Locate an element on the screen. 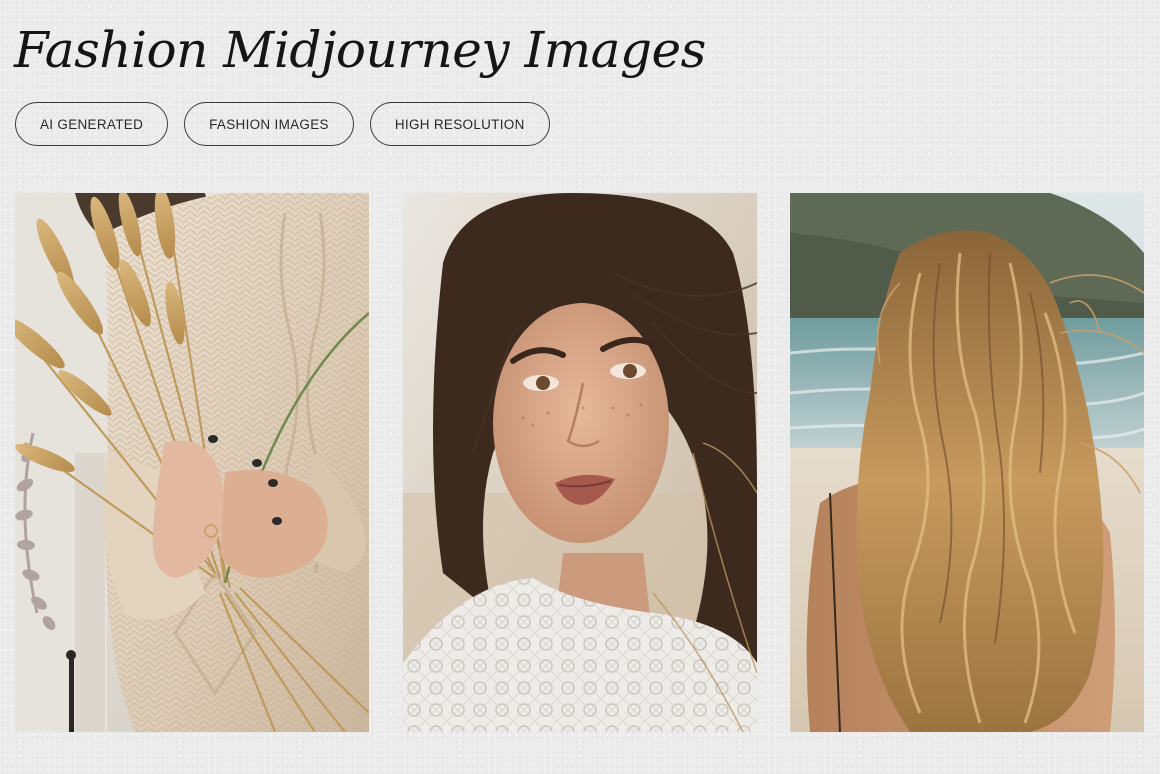 This screenshot has height=774, width=1160. tag-high-resolution: HIGH RESOLUTION is located at coordinates (459, 124).